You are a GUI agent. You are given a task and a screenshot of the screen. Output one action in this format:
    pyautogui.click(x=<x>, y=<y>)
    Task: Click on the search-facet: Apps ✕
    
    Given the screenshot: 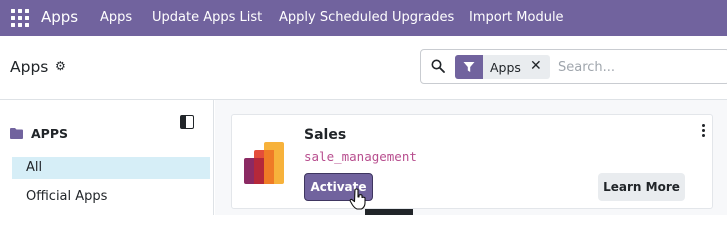 What is the action you would take?
    pyautogui.click(x=502, y=67)
    